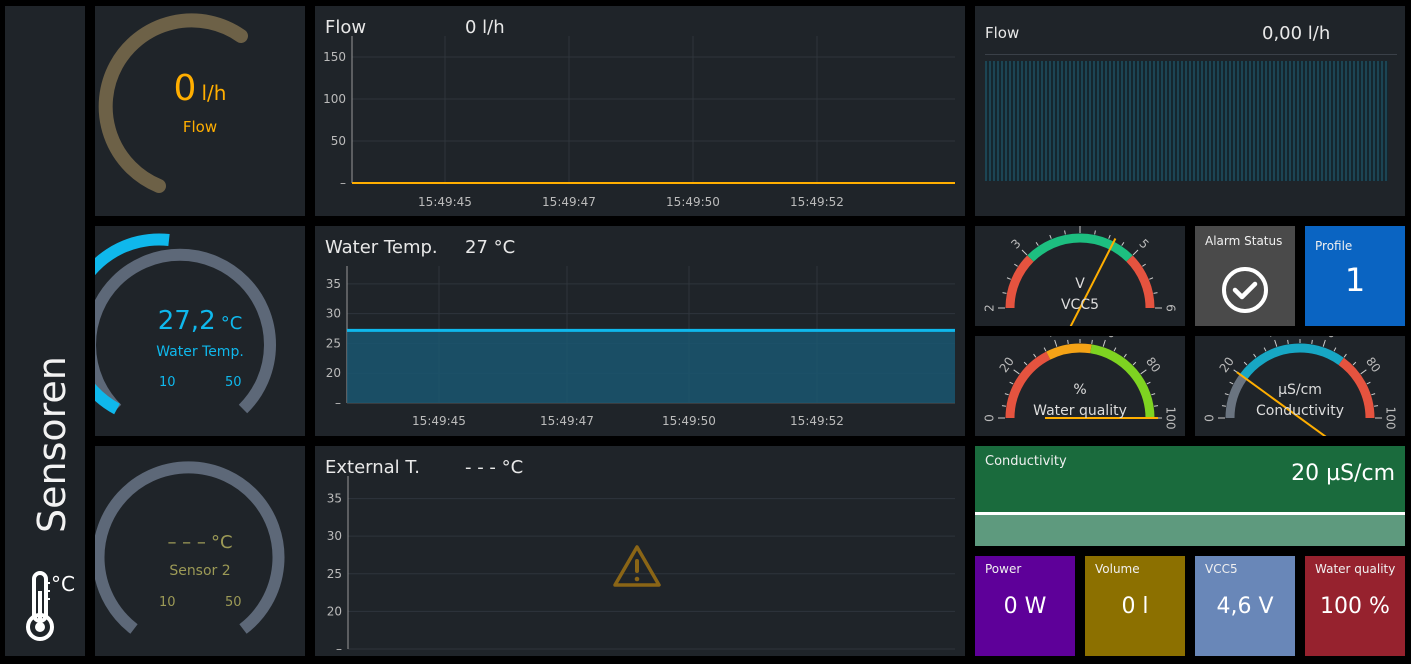 This screenshot has height=664, width=1411. What do you see at coordinates (63, 584) in the screenshot?
I see `sidebar-unit: °C` at bounding box center [63, 584].